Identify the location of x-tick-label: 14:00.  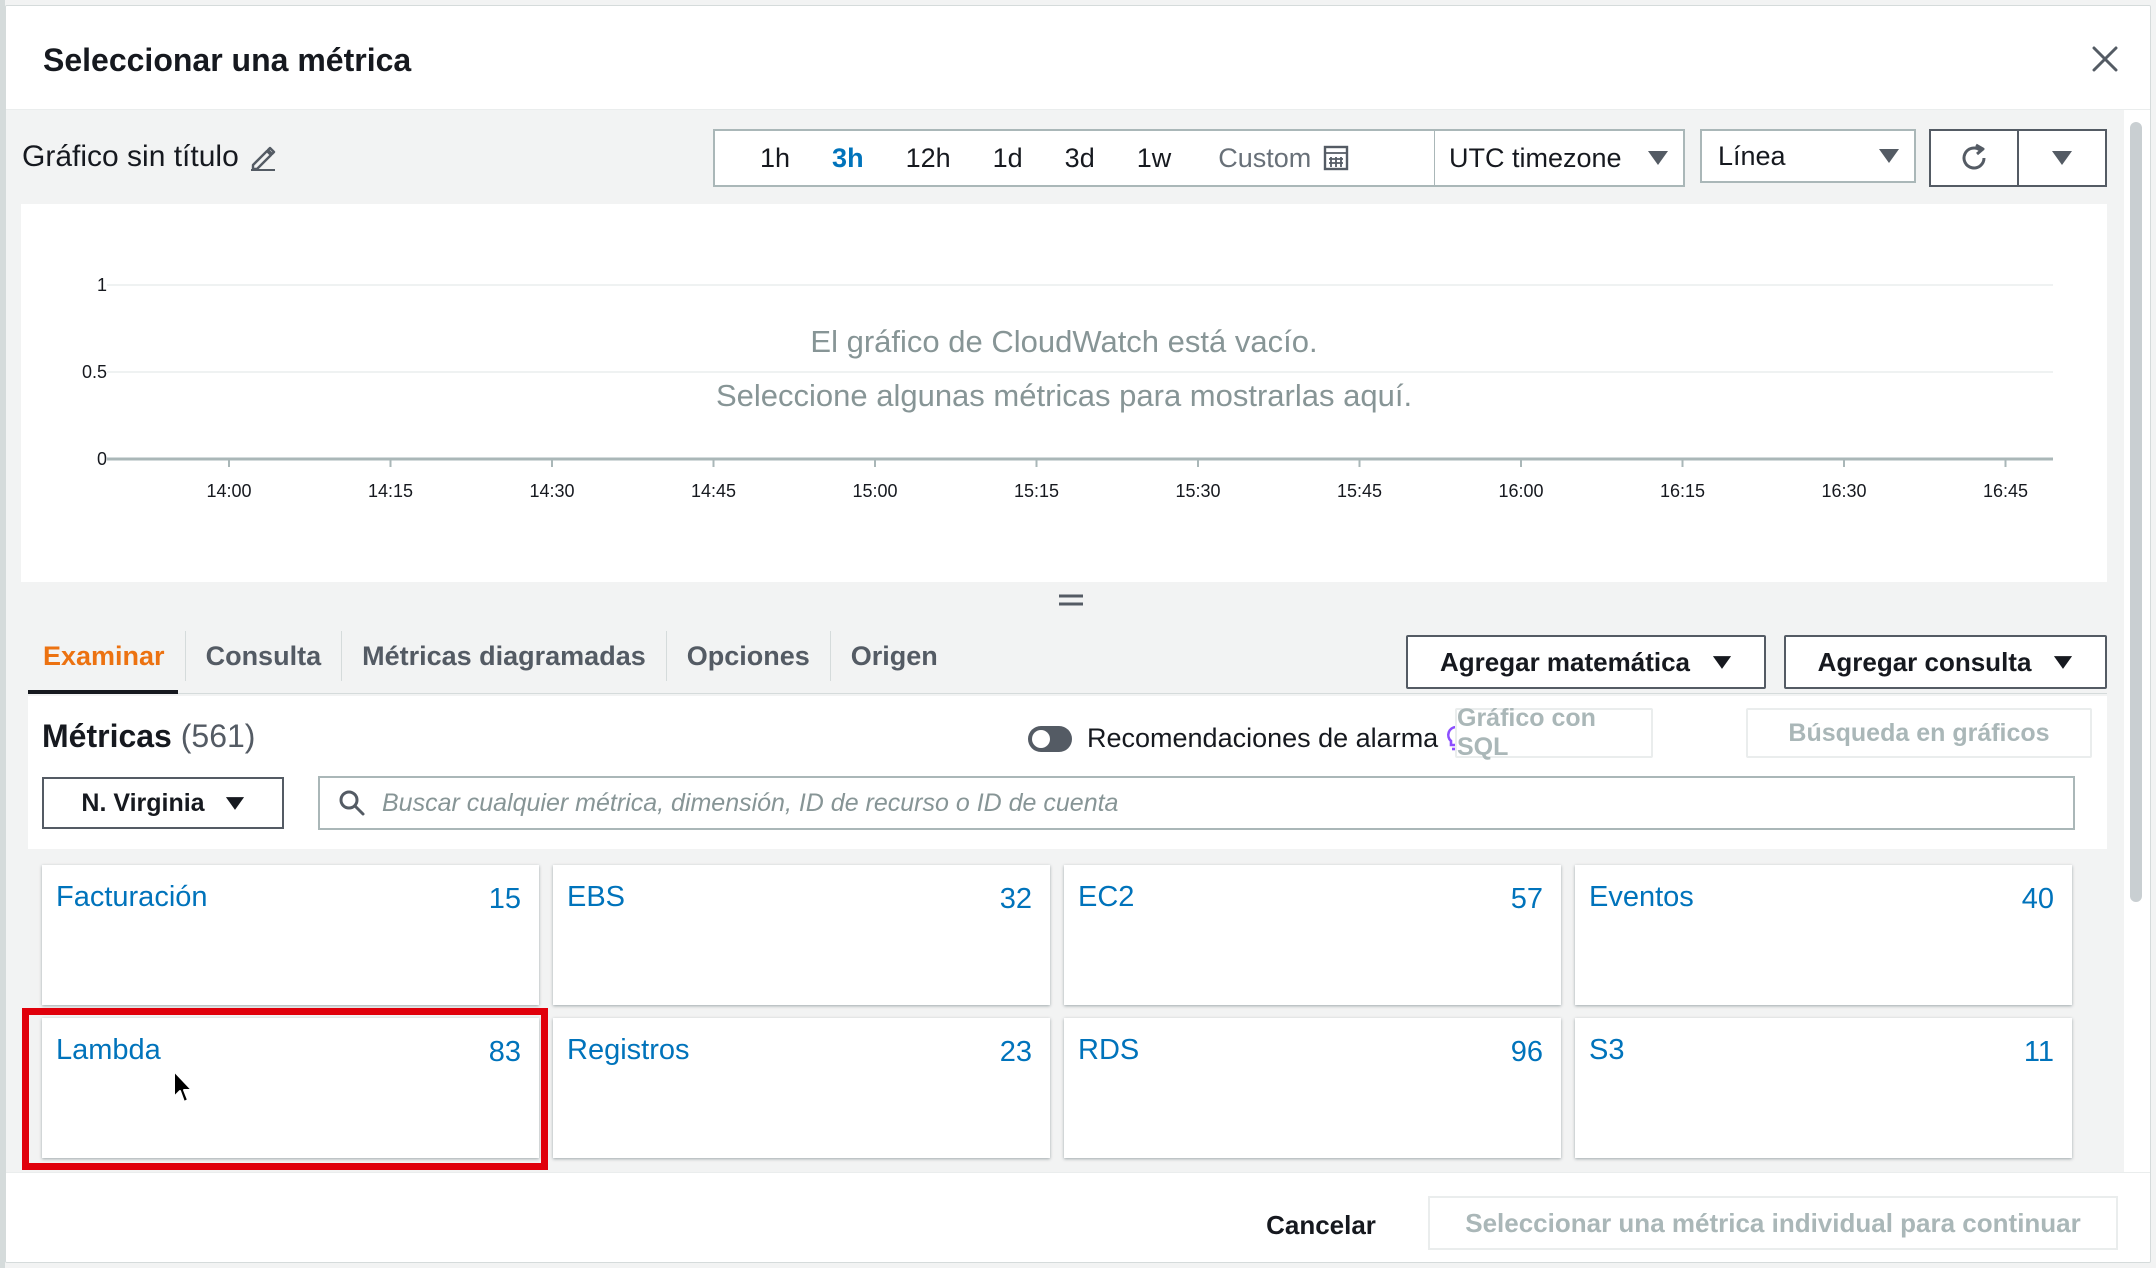
(228, 491).